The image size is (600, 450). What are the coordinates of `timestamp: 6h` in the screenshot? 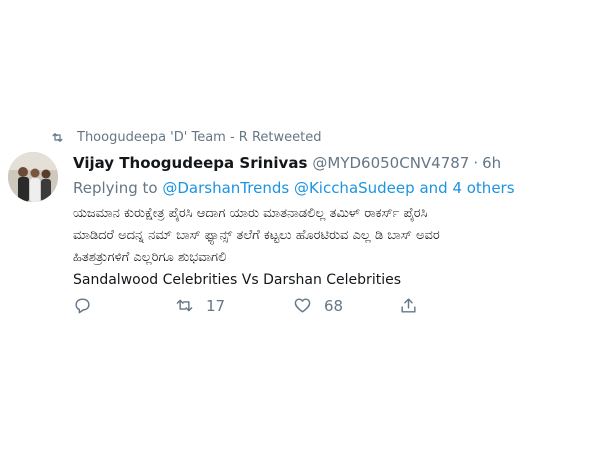 It's located at (491, 163).